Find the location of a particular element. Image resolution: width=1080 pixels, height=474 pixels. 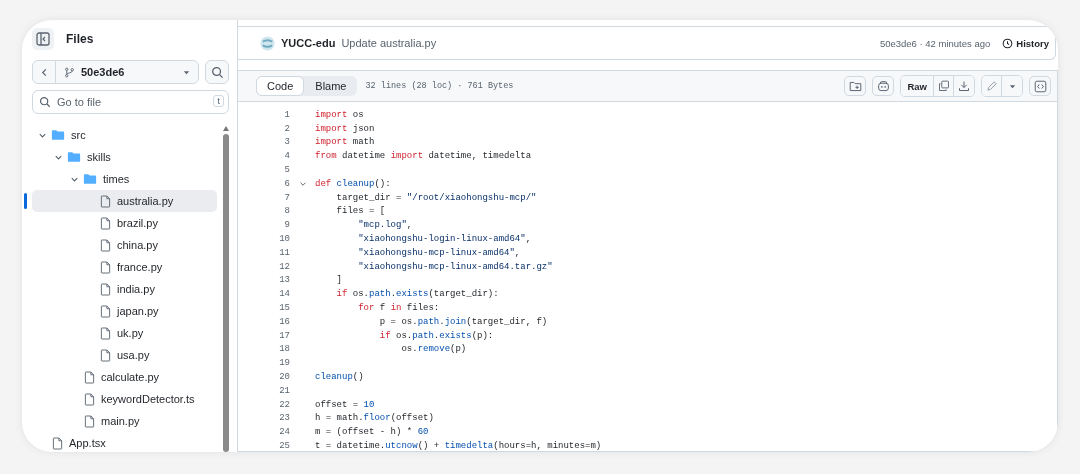

file-tree-item: times is located at coordinates (124, 179).